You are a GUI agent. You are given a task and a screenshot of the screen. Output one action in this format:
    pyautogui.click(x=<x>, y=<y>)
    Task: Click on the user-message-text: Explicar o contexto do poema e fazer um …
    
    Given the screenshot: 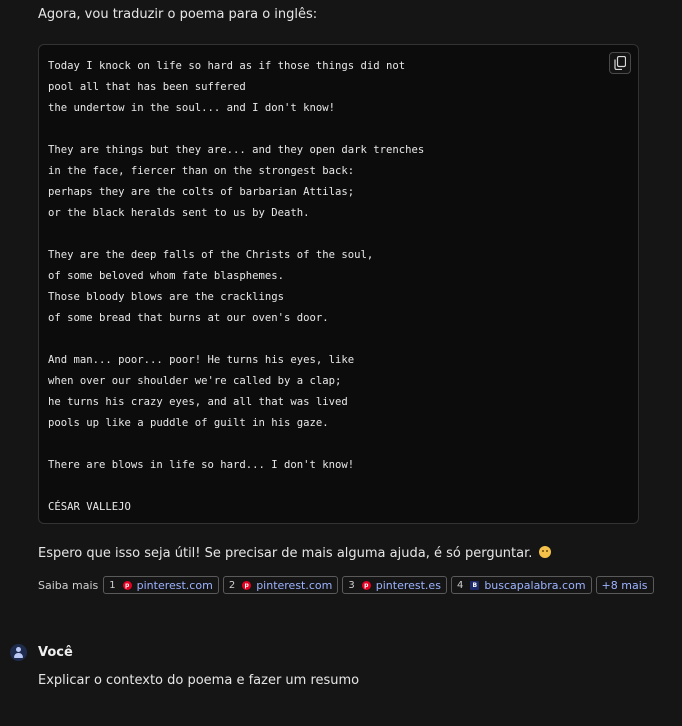 What is the action you would take?
    pyautogui.click(x=199, y=680)
    